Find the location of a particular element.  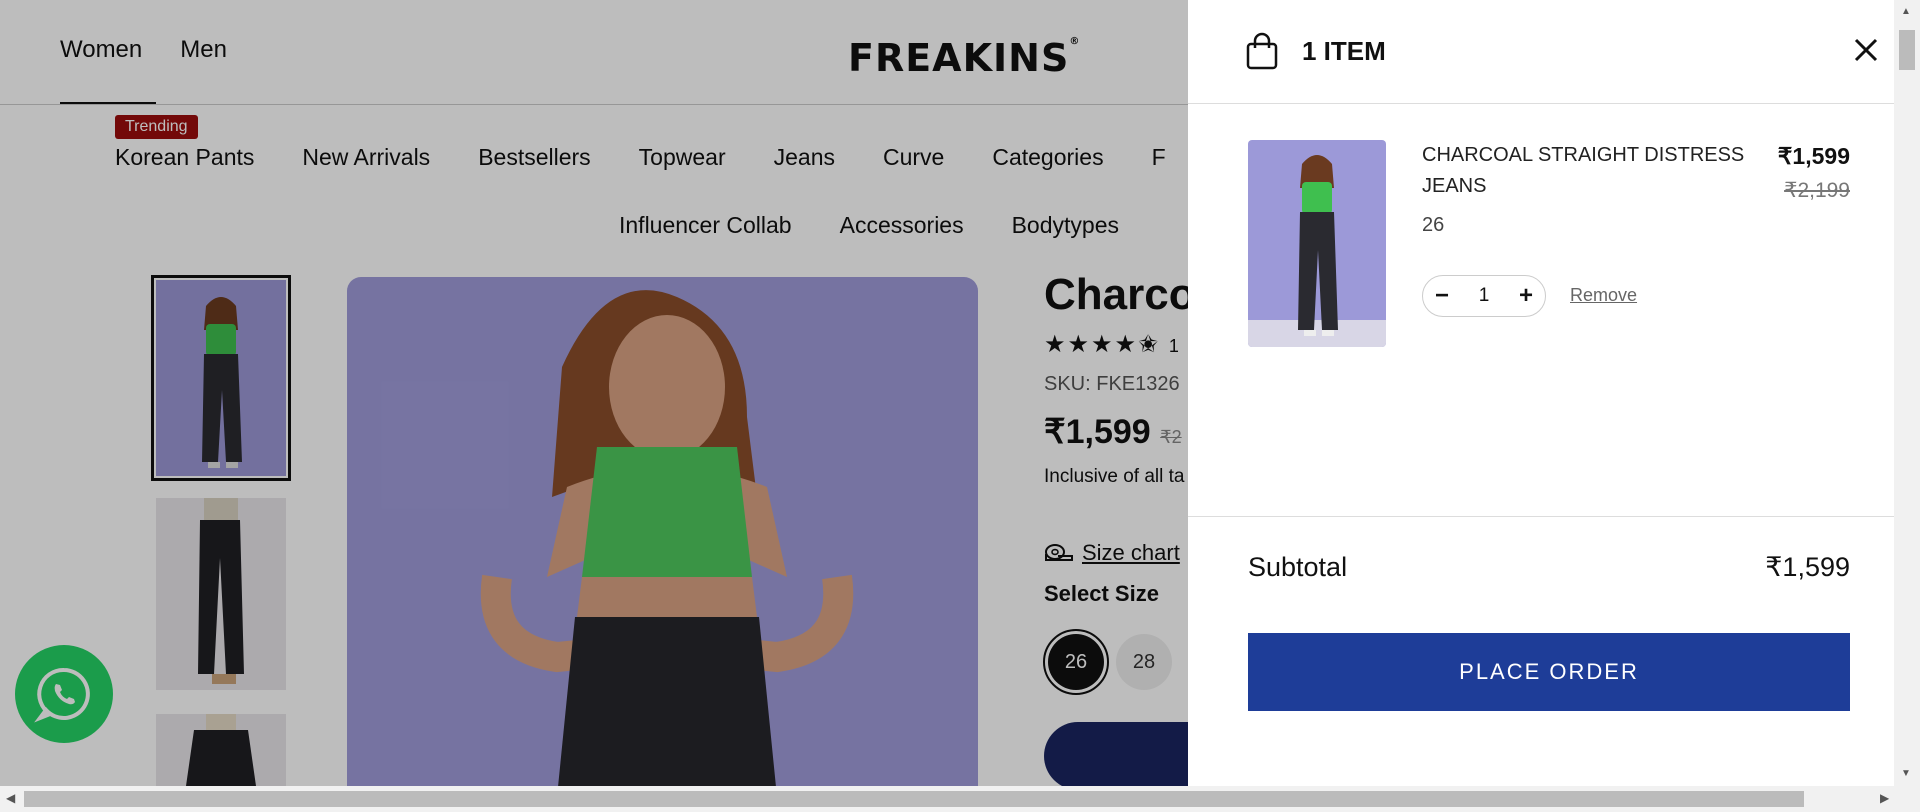

quantity-stepper: − 1 + is located at coordinates (1484, 296).